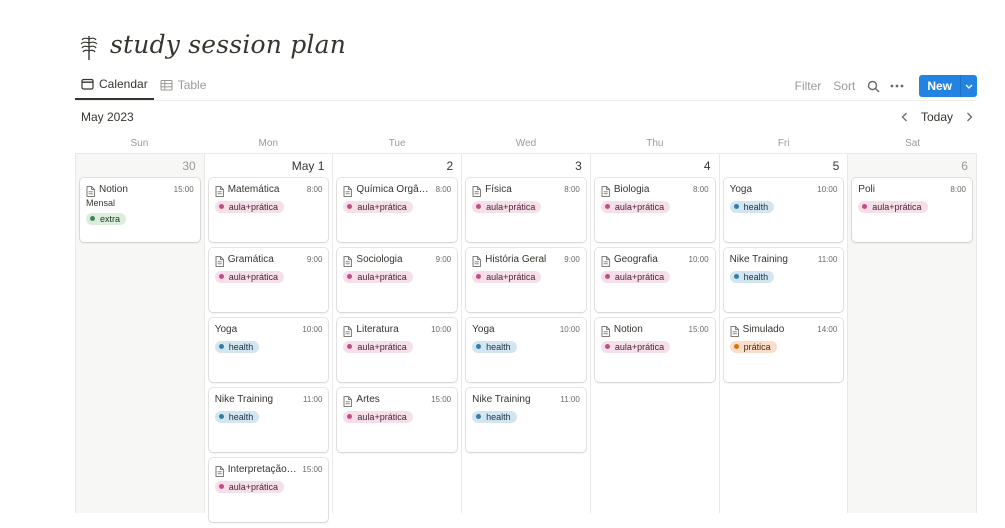 The width and height of the screenshot is (1005, 528). What do you see at coordinates (379, 259) in the screenshot?
I see `event-title: Sociologia` at bounding box center [379, 259].